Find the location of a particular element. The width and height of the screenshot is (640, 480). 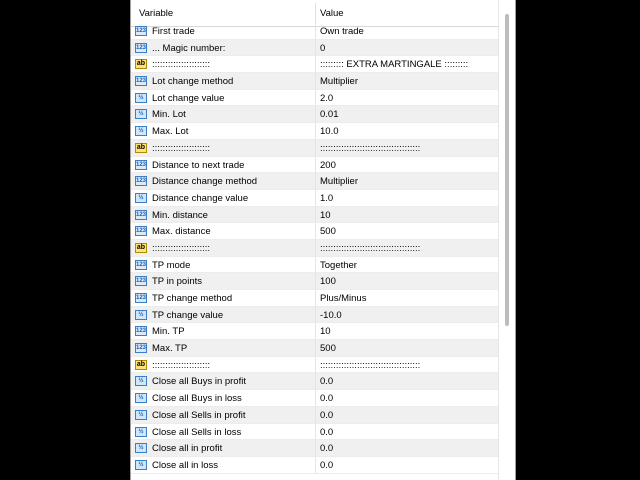

scrollbar-thumb is located at coordinates (507, 170).